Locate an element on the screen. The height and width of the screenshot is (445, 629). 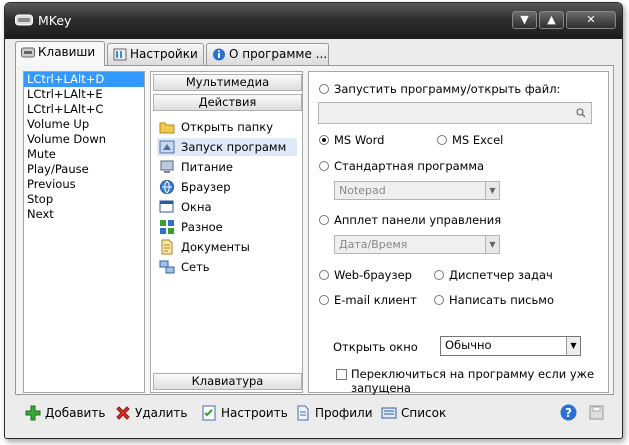
profiles-button-label: Профили is located at coordinates (344, 413).